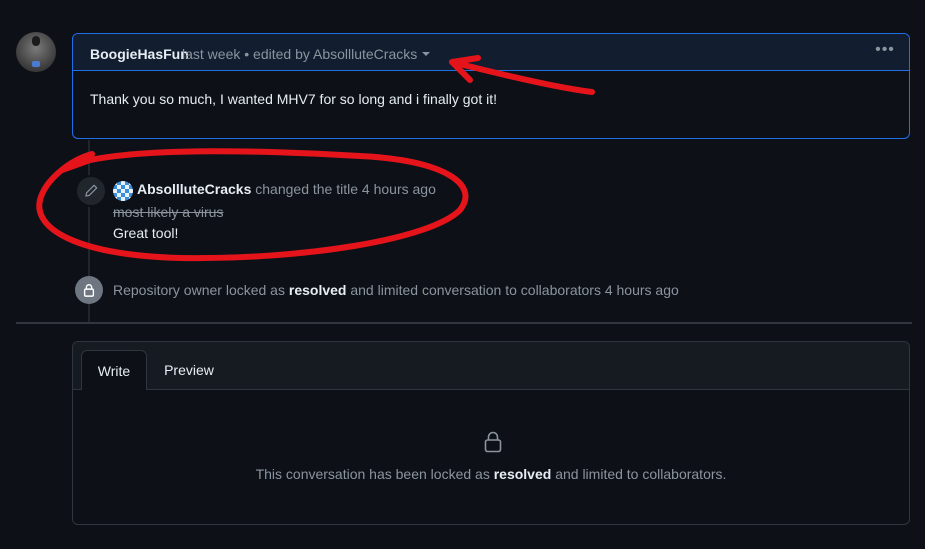  What do you see at coordinates (36, 52) in the screenshot?
I see `comment-author-avatar` at bounding box center [36, 52].